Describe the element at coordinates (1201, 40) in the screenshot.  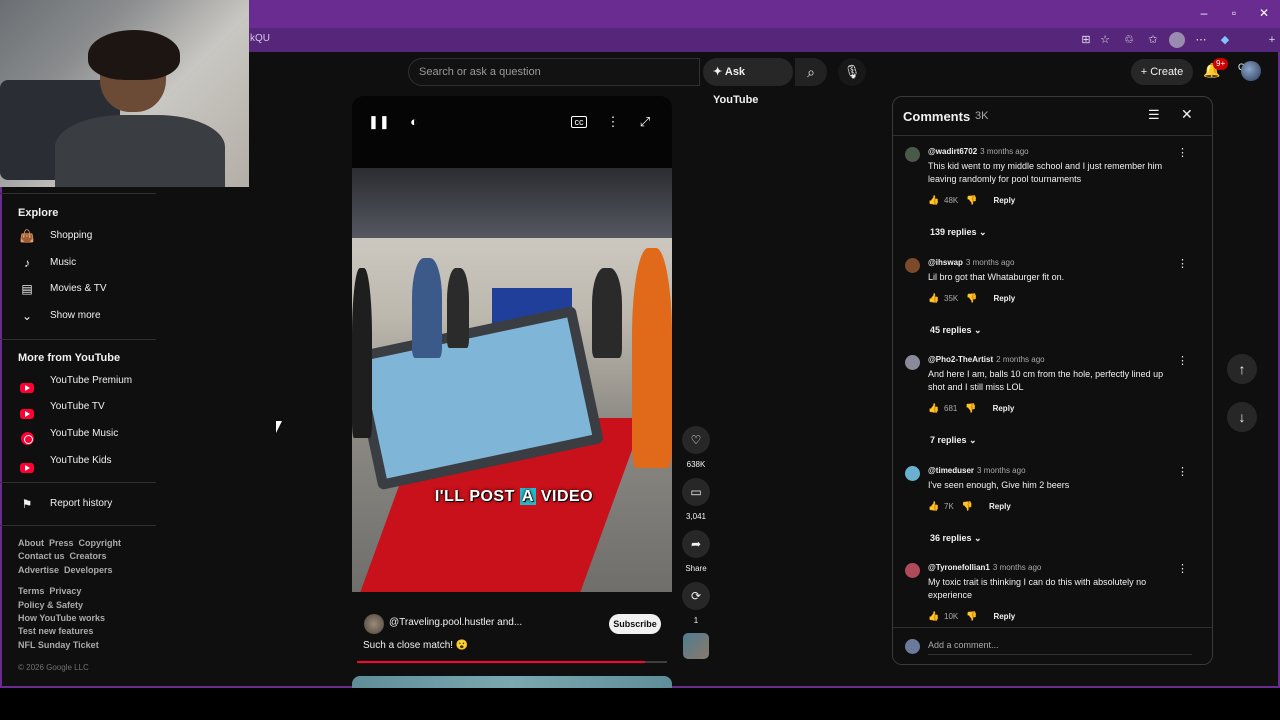
I see `more-menu-icon: ⋯` at that location.